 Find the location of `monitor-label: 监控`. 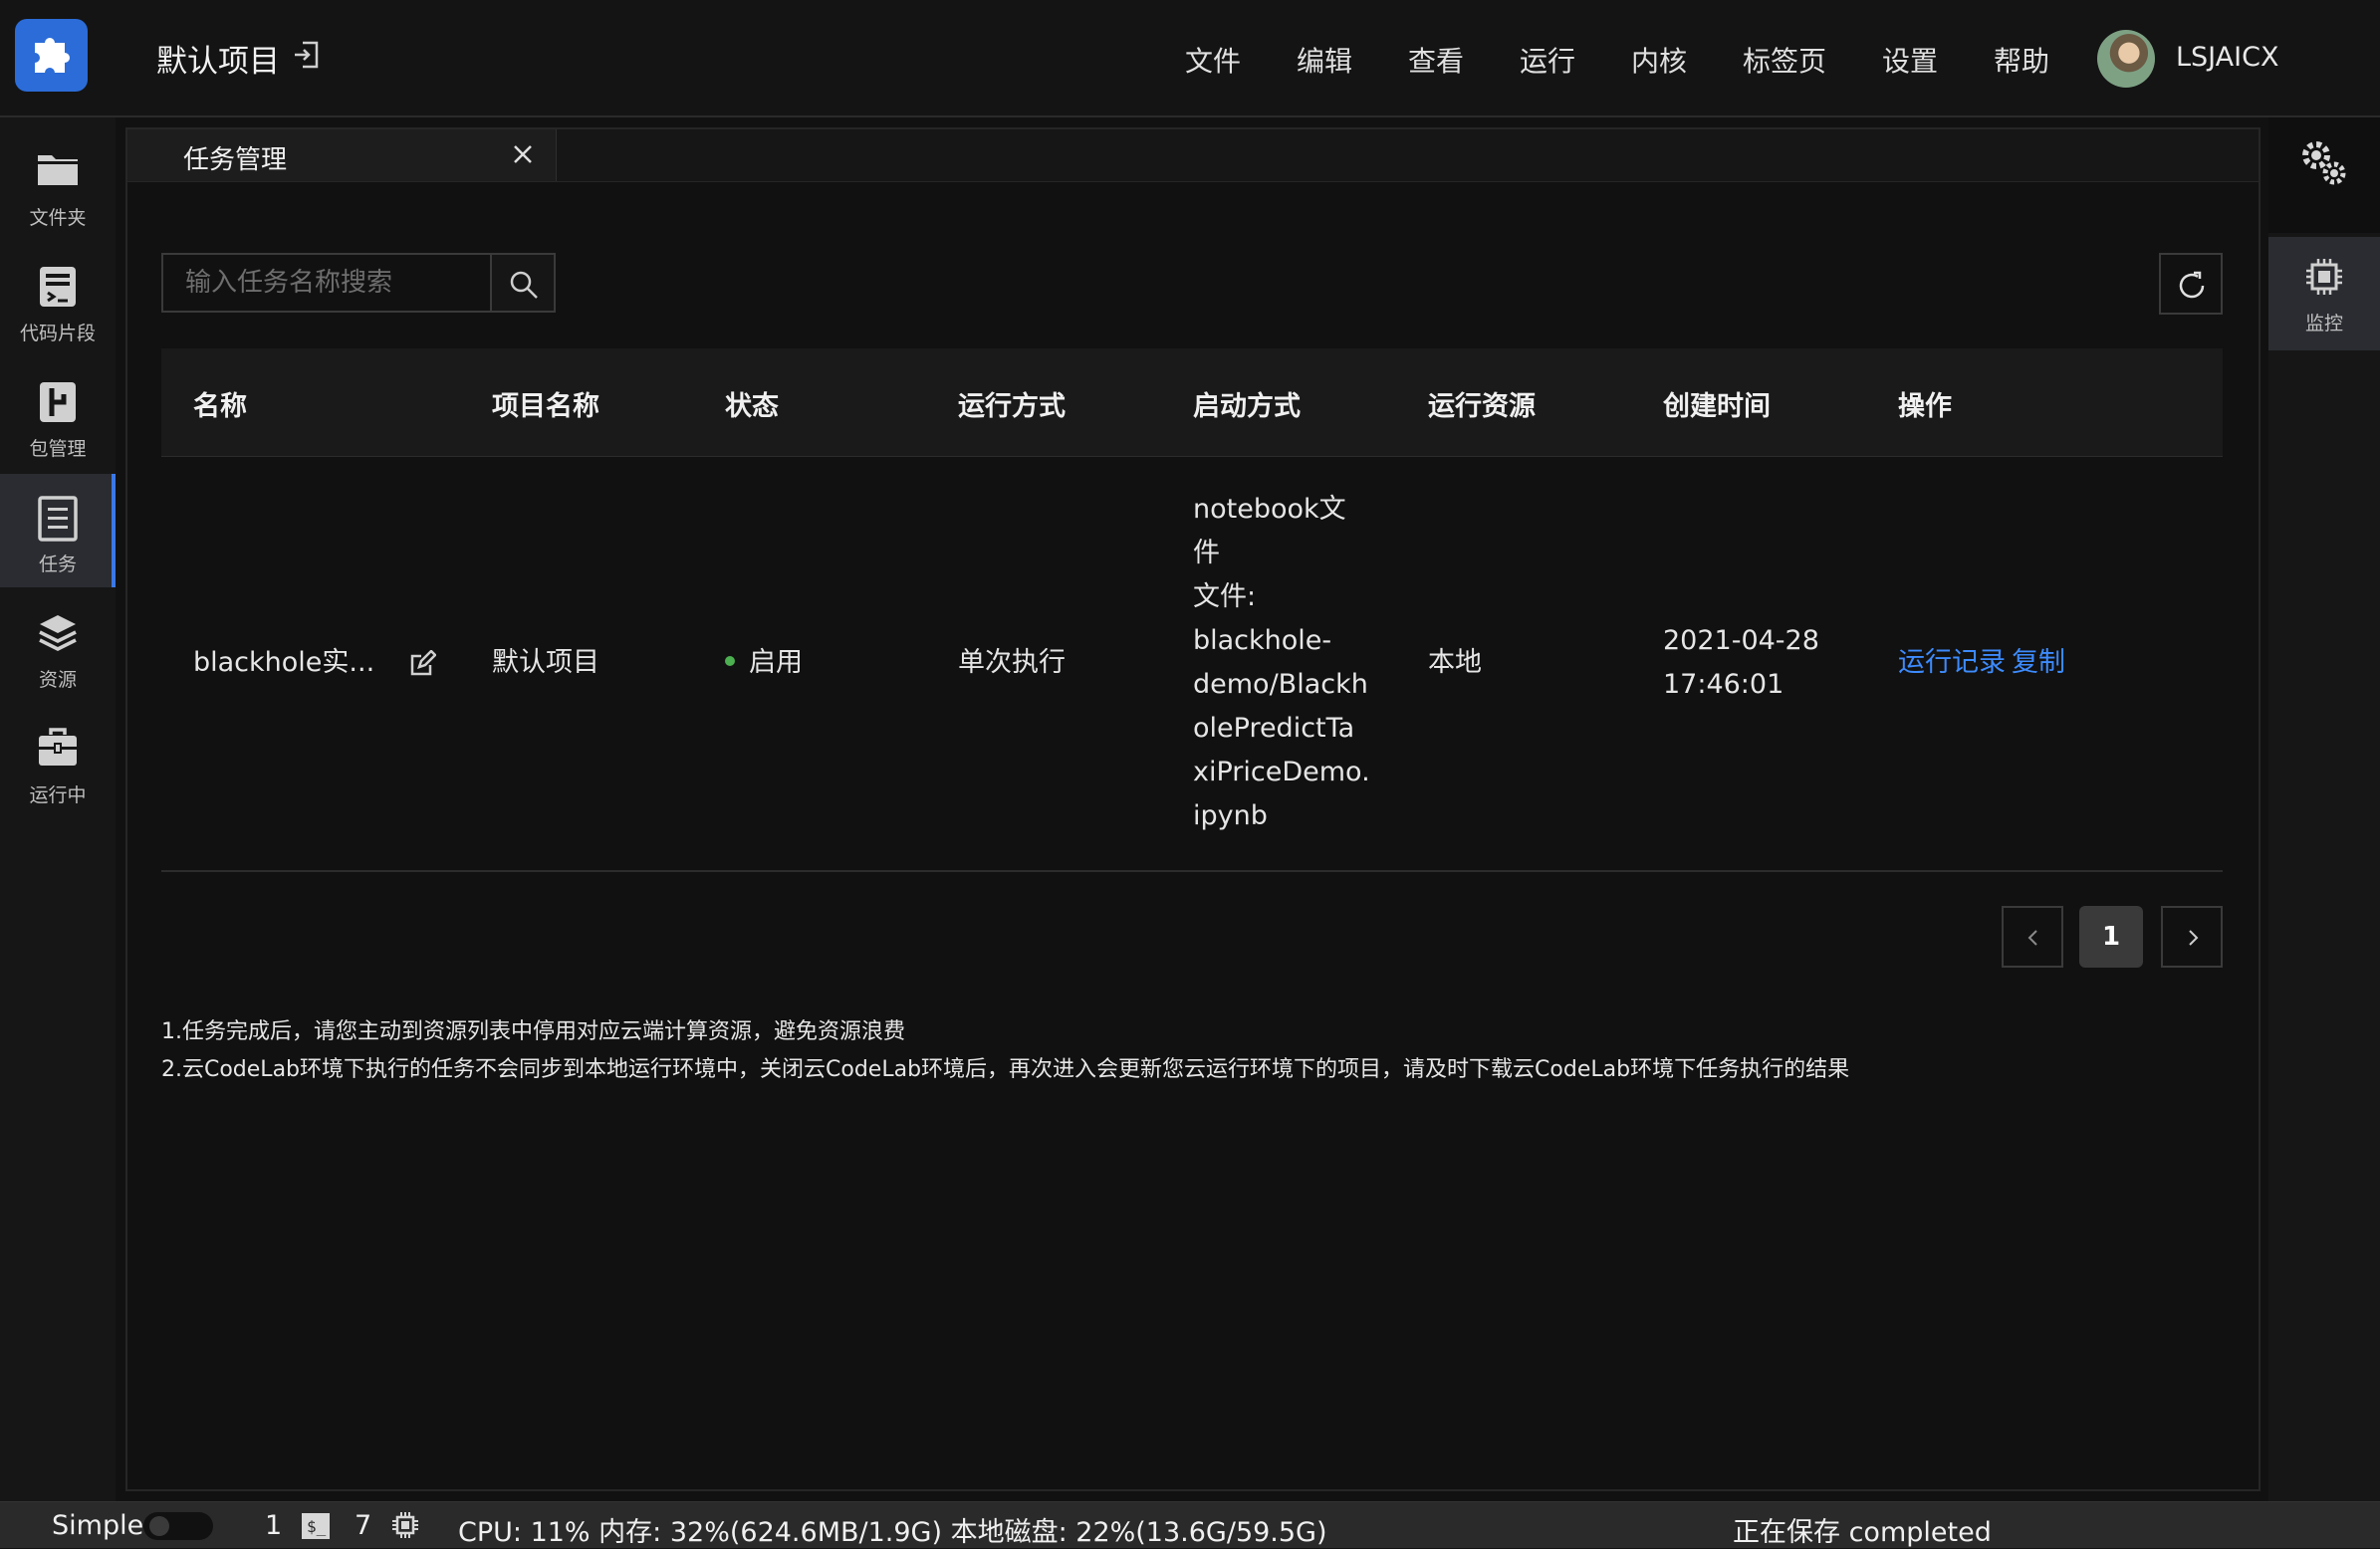

monitor-label: 监控 is located at coordinates (2323, 323).